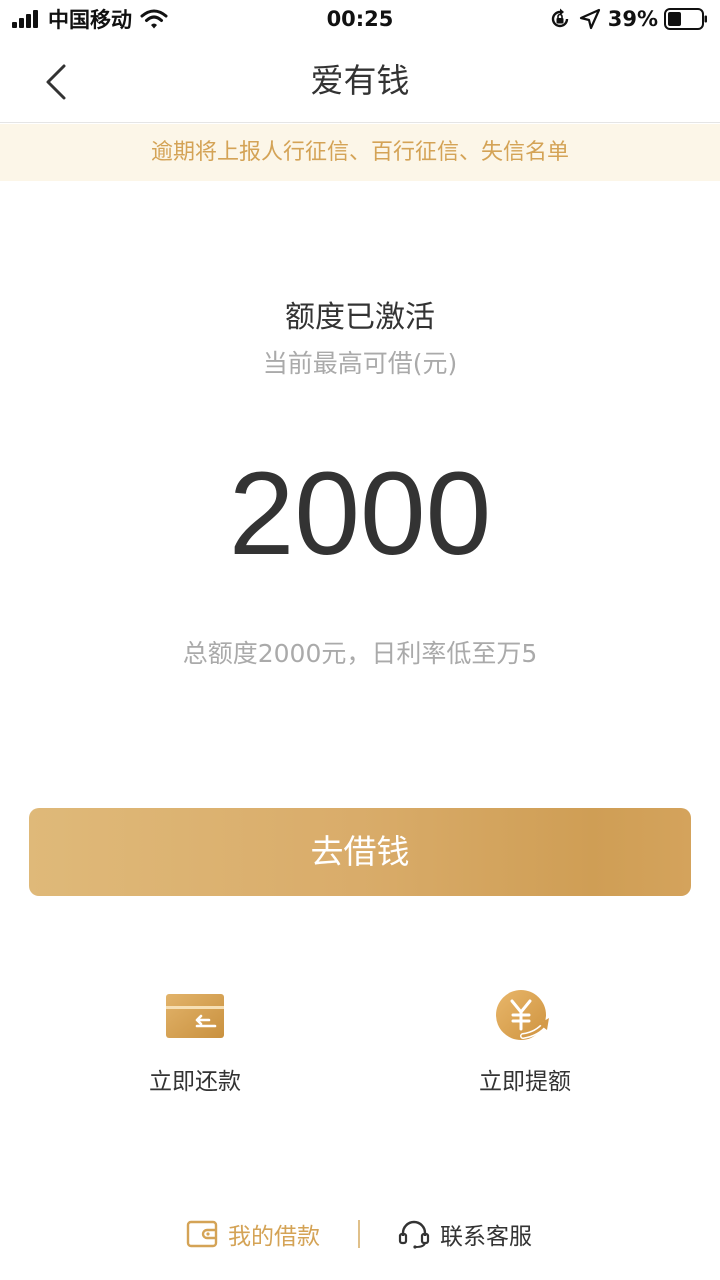  Describe the element at coordinates (195, 1082) in the screenshot. I see `repay-now-label: 立即还款` at that location.